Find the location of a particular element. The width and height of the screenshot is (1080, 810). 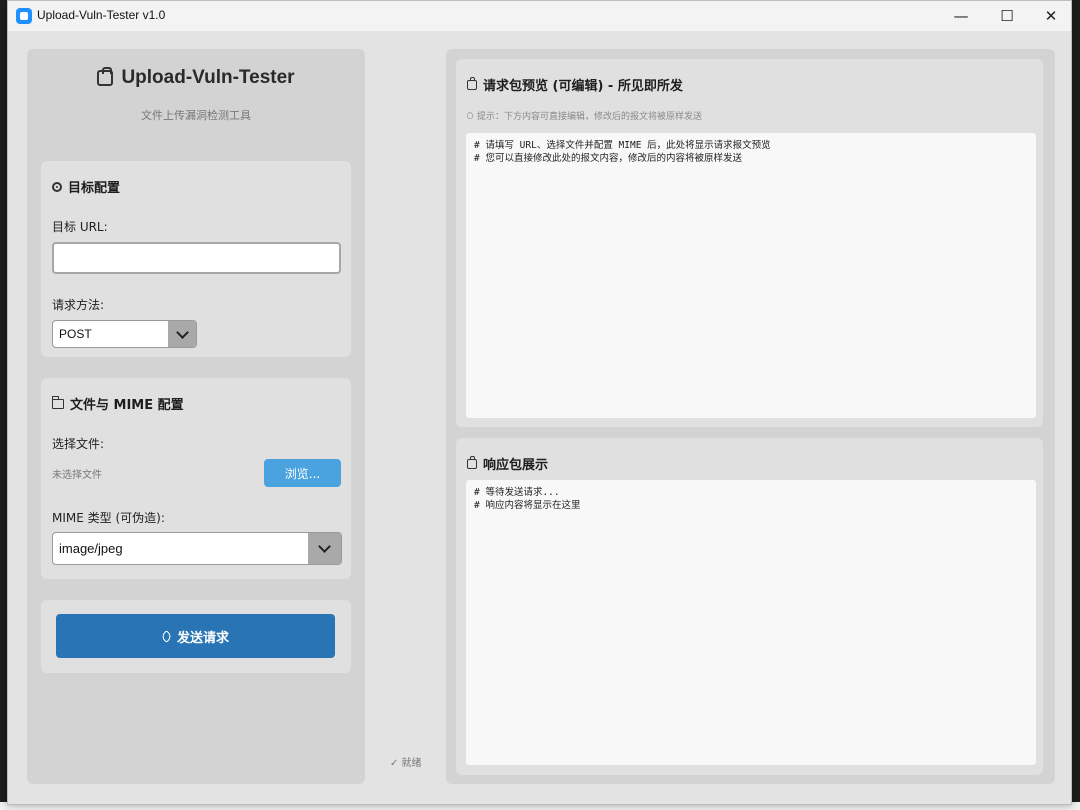

request-preview-heading: 请求包预览 (可编辑) - 所见即所发 is located at coordinates (575, 84).